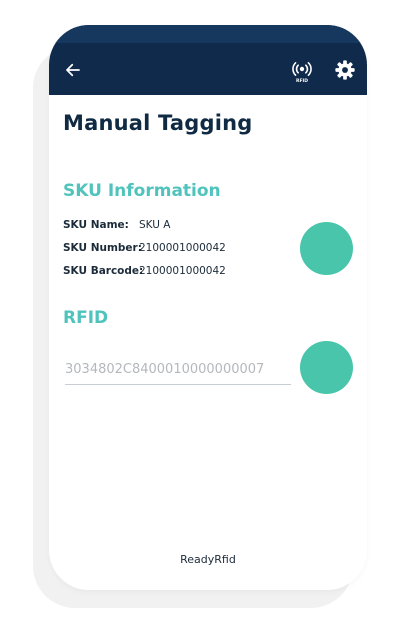  I want to click on sku-name-row: SKU Name: SKU A, so click(116, 225).